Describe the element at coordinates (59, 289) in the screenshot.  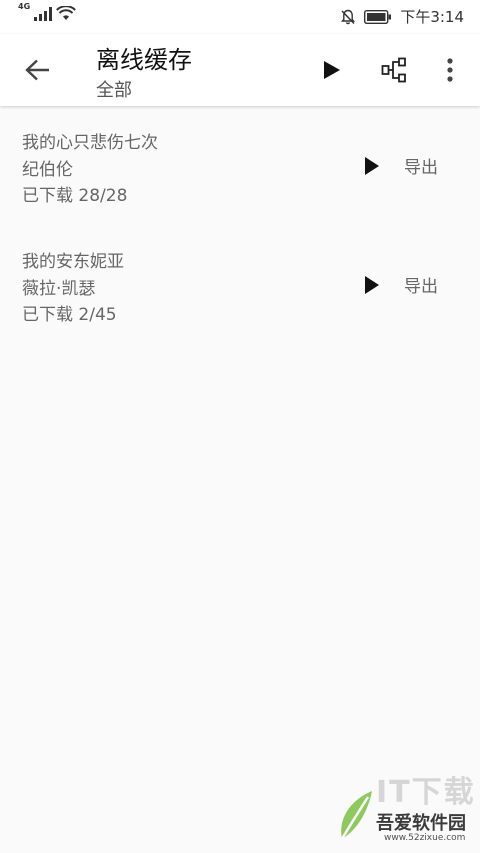
I see `book-author: 薇拉·凯瑟` at that location.